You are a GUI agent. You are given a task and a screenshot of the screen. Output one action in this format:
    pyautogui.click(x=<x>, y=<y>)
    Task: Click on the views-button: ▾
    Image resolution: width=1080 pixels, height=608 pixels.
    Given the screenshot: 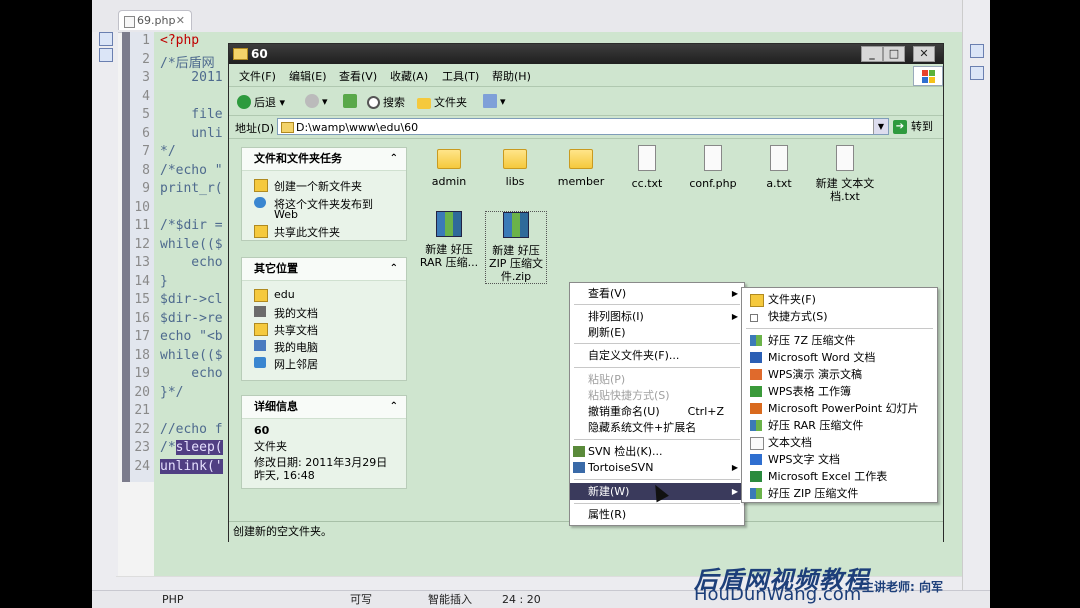 What is the action you would take?
    pyautogui.click(x=494, y=101)
    